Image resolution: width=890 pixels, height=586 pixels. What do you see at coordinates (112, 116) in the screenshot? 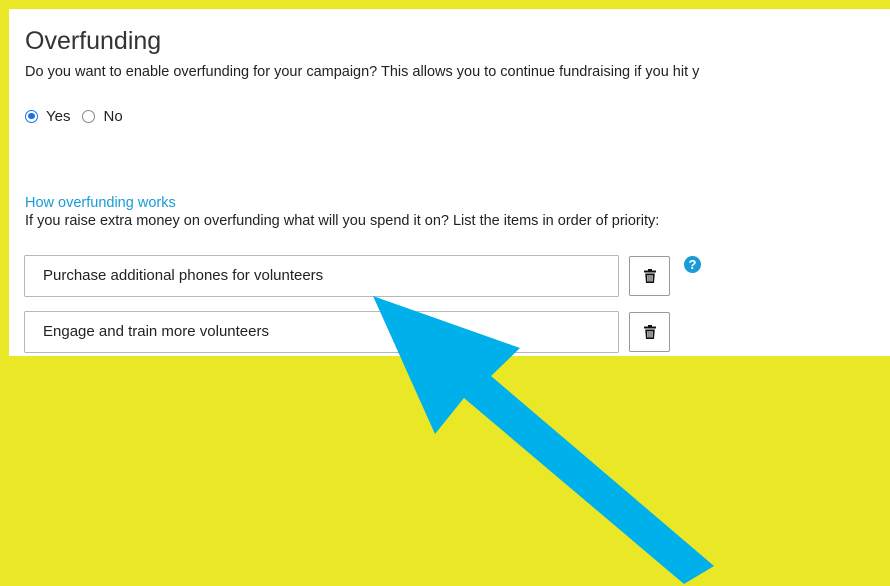
I see `radio-no-label: No` at bounding box center [112, 116].